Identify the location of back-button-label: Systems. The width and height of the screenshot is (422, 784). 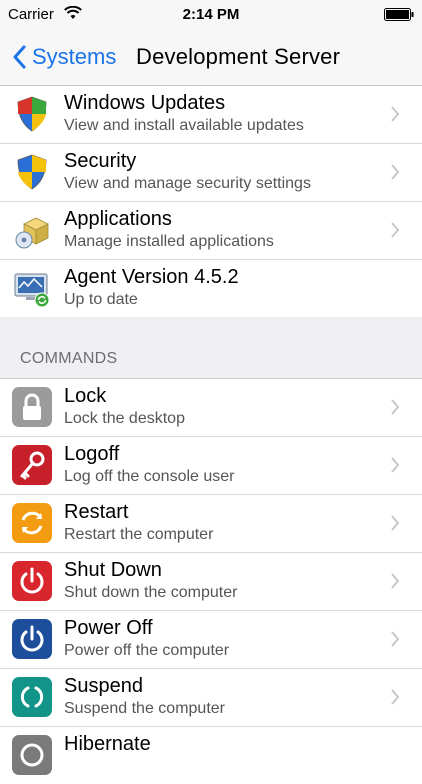
(74, 56).